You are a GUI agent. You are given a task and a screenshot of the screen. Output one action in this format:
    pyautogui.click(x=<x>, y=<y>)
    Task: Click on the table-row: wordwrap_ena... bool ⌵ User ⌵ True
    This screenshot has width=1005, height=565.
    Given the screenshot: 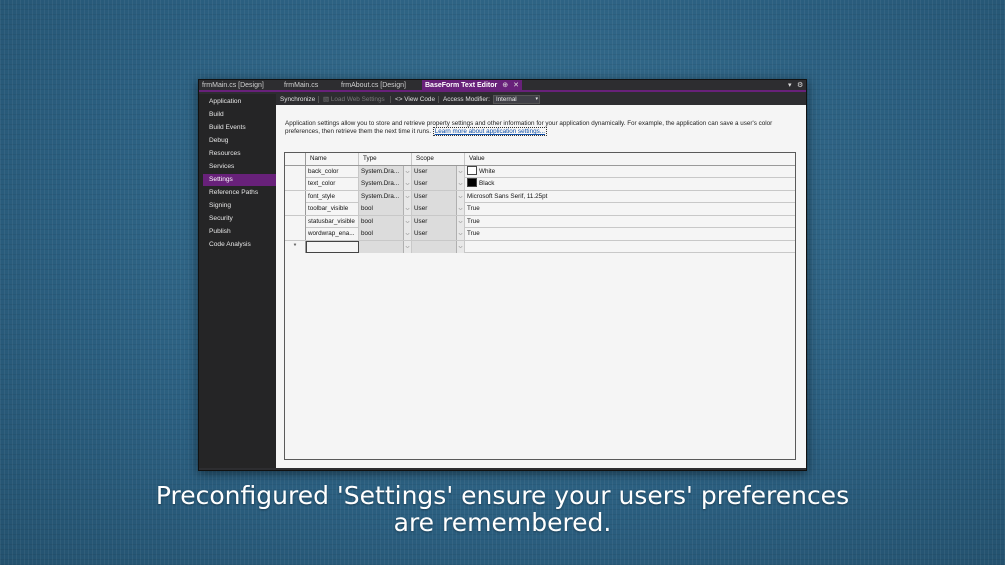 What is the action you would take?
    pyautogui.click(x=540, y=234)
    